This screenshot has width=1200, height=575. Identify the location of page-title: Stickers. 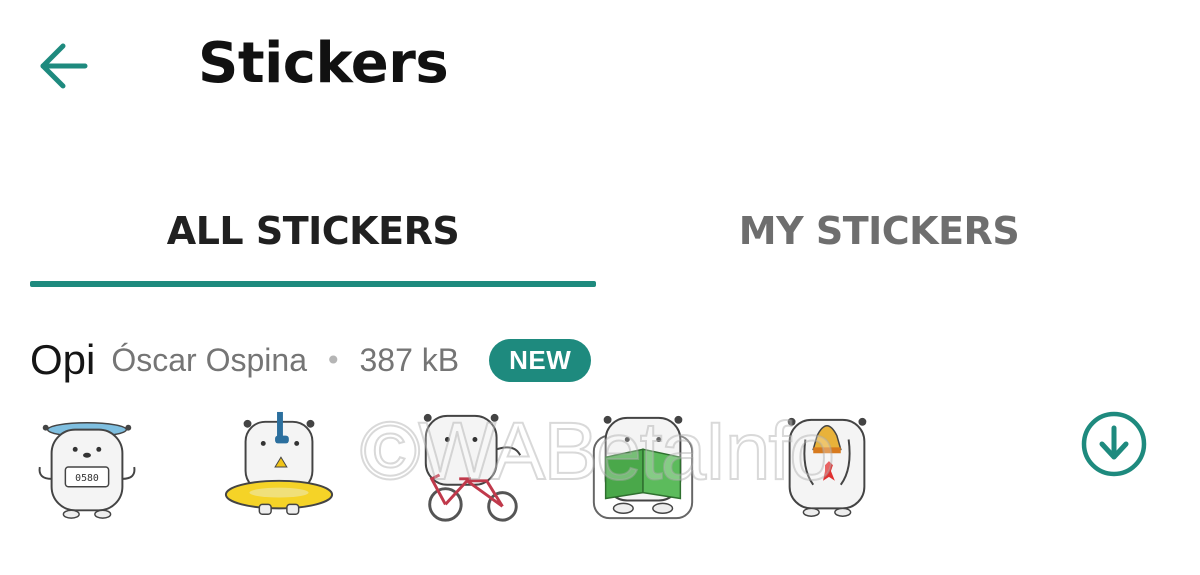
(323, 63).